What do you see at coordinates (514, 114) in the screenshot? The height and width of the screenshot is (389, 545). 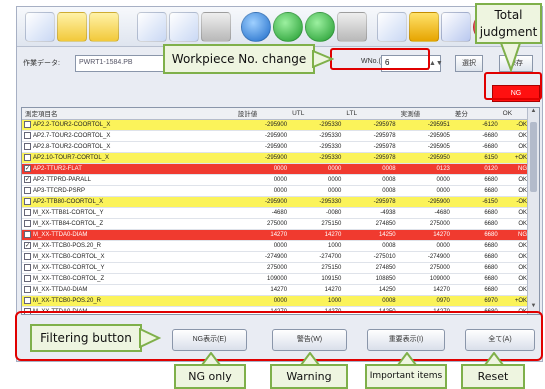 I see `column-header-judge: OK` at bounding box center [514, 114].